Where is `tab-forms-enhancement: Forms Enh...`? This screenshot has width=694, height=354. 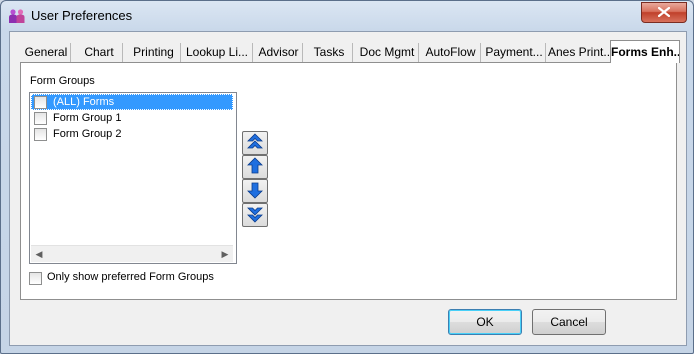
tab-forms-enhancement: Forms Enh... is located at coordinates (645, 51).